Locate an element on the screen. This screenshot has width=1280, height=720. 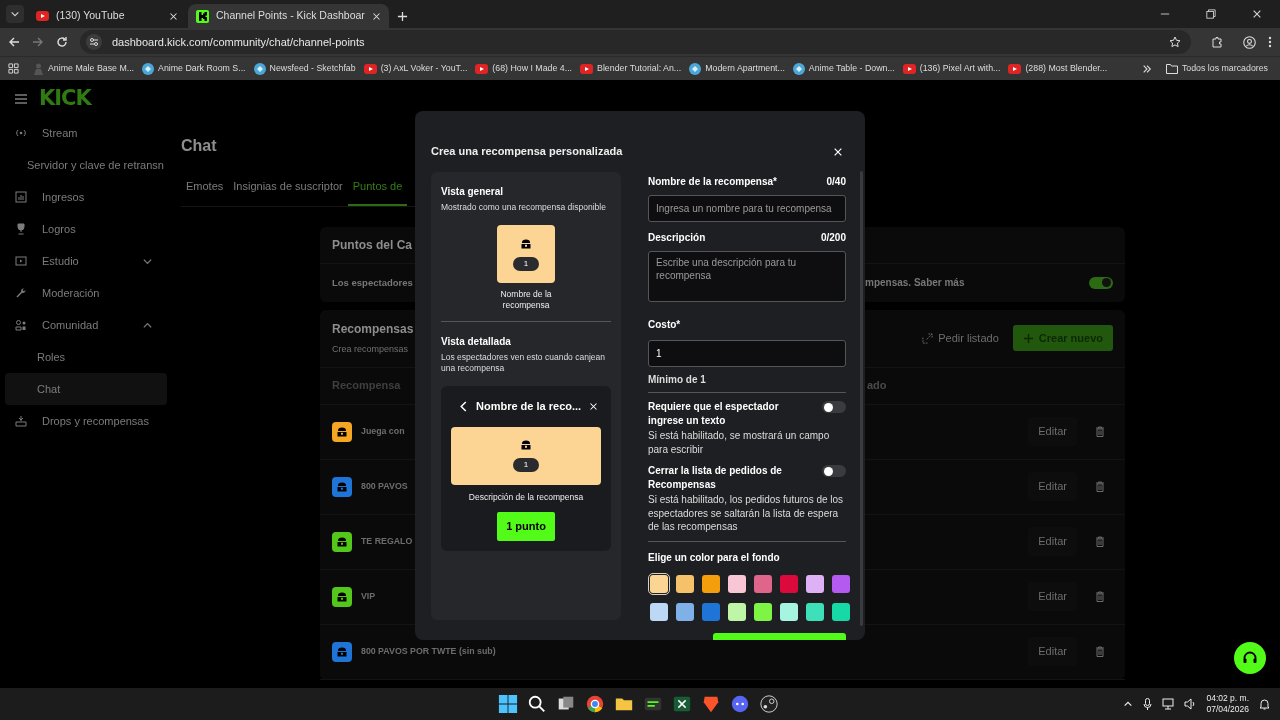
page-tab: Puntos de is located at coordinates (377, 192).